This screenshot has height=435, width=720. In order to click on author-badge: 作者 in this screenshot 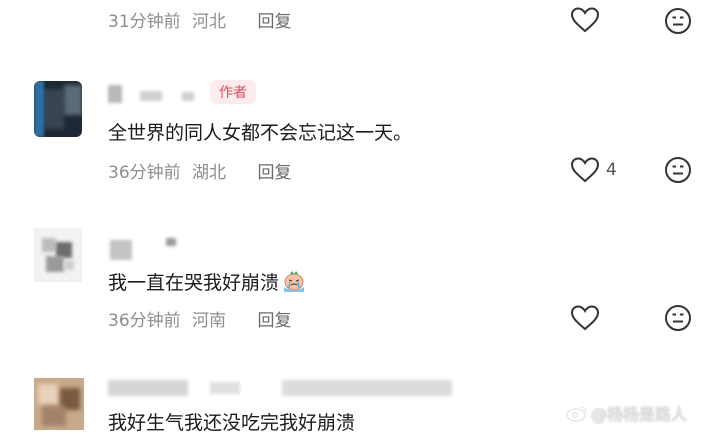, I will do `click(233, 92)`.